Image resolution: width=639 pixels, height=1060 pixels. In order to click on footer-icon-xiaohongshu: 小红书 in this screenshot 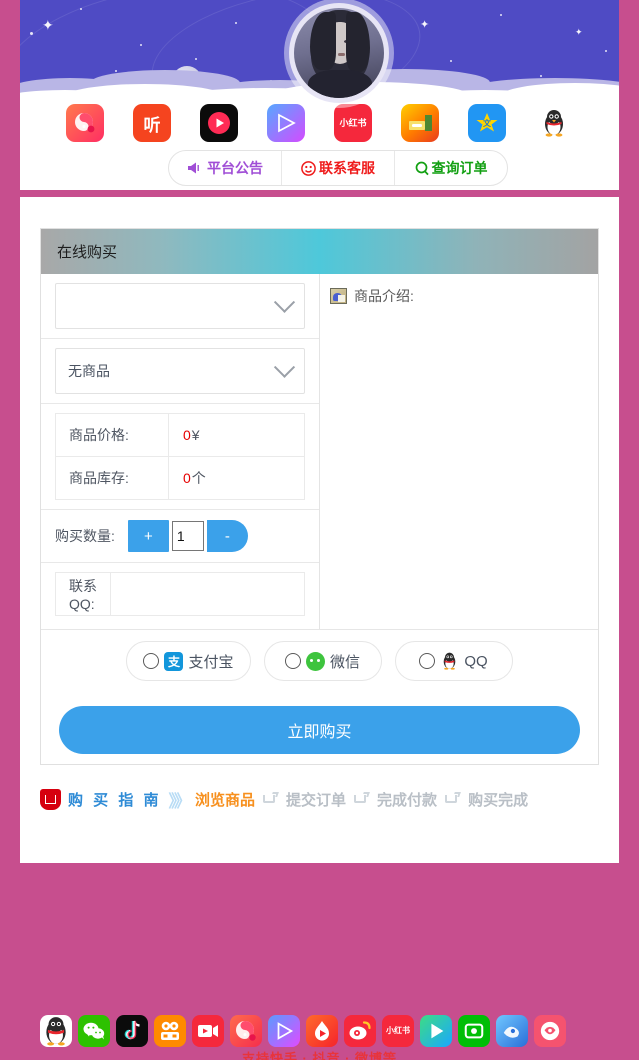, I will do `click(398, 1031)`.